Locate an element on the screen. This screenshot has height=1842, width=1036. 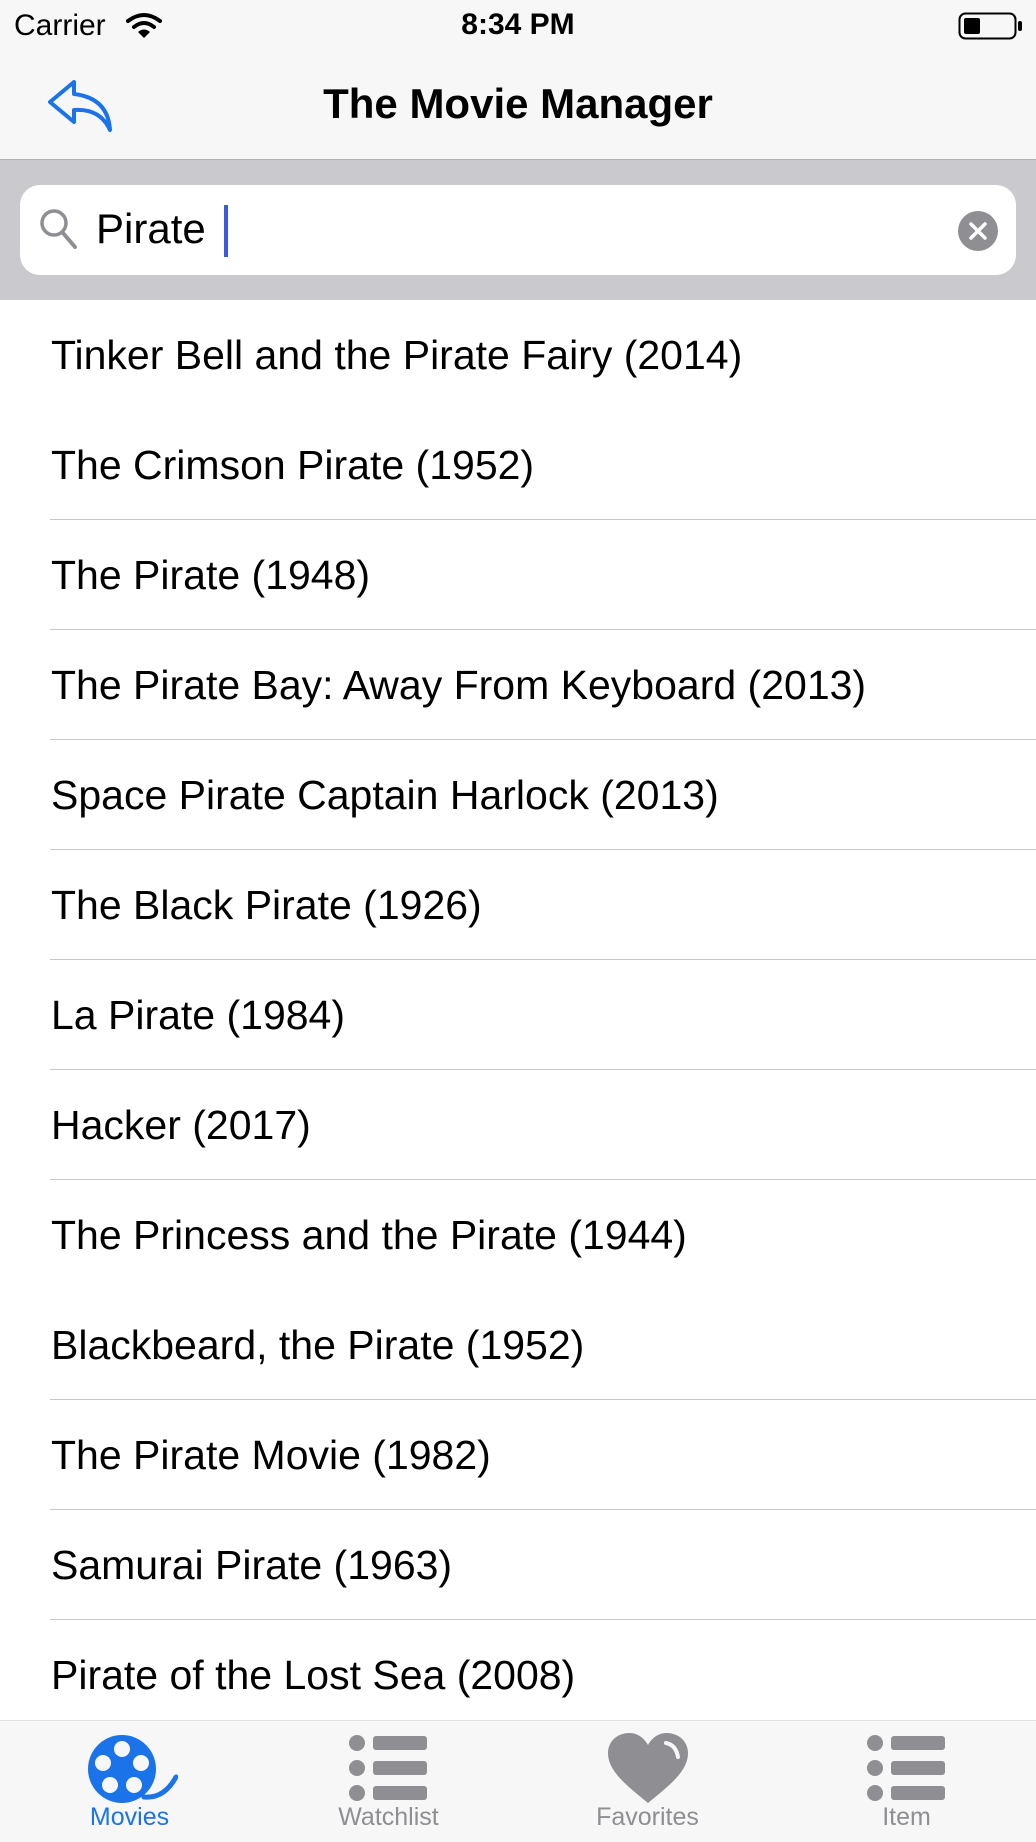
movie-row: The Pirate Movie (1982) is located at coordinates (518, 1455).